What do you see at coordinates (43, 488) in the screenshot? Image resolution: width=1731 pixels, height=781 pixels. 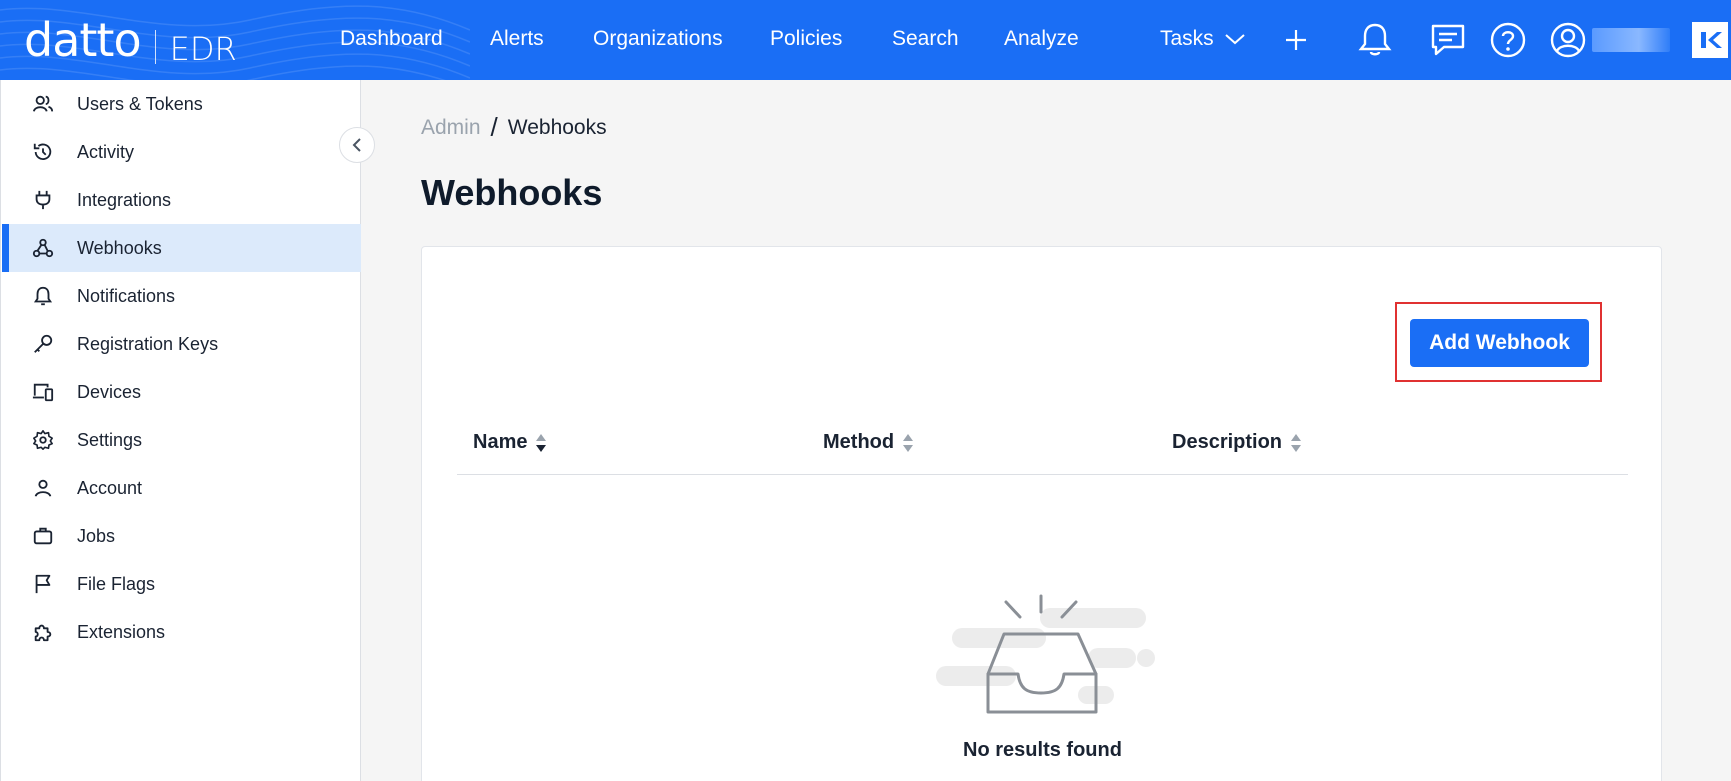 I see `user-icon` at bounding box center [43, 488].